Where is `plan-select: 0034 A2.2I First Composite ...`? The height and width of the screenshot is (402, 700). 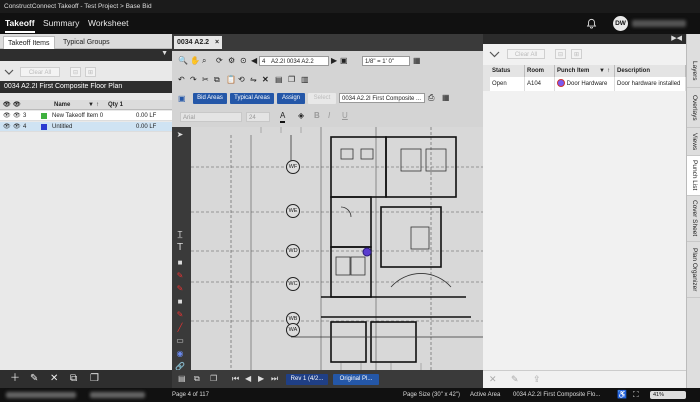
plan-select: 0034 A2.2I First Composite ... is located at coordinates (382, 98).